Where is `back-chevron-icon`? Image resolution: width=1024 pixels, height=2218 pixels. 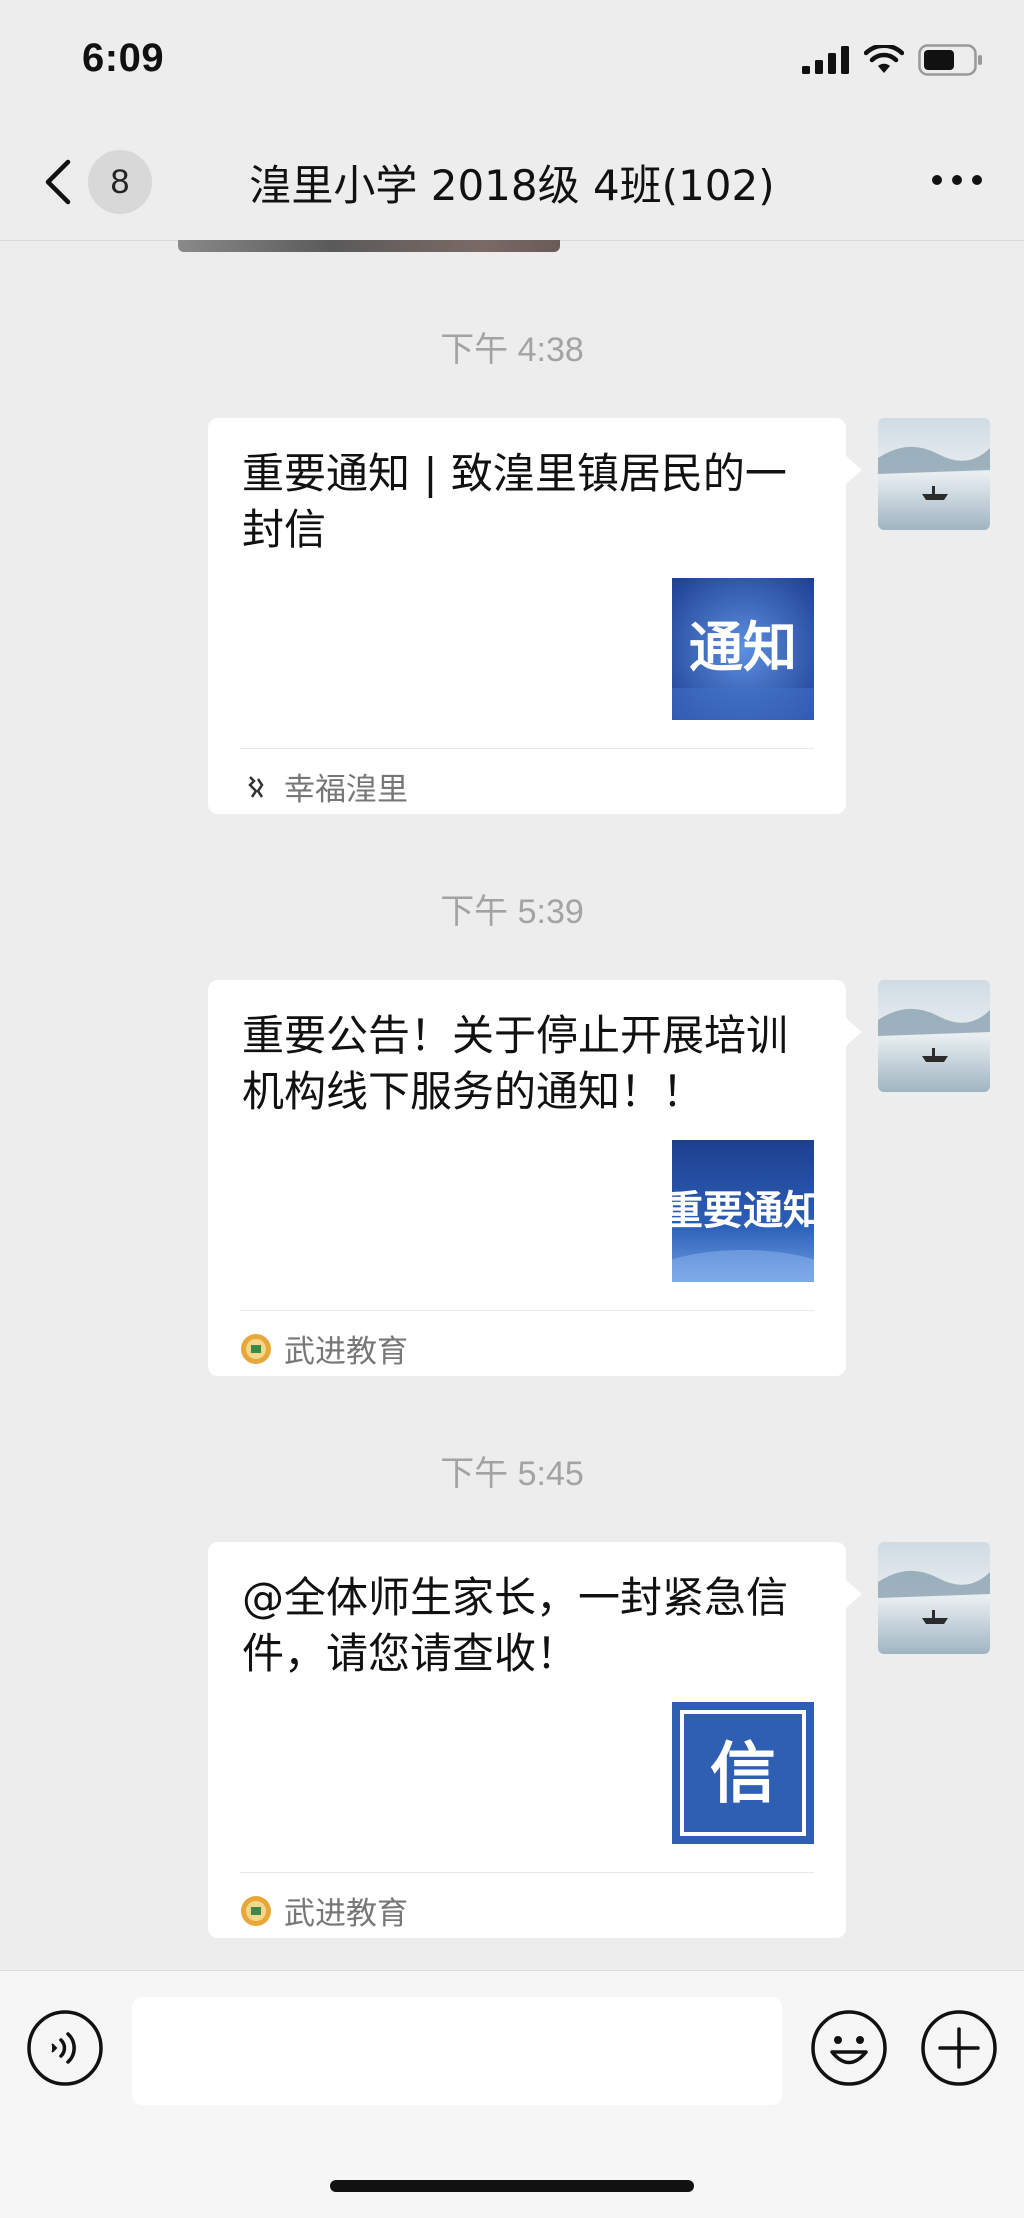
back-chevron-icon is located at coordinates (57, 182).